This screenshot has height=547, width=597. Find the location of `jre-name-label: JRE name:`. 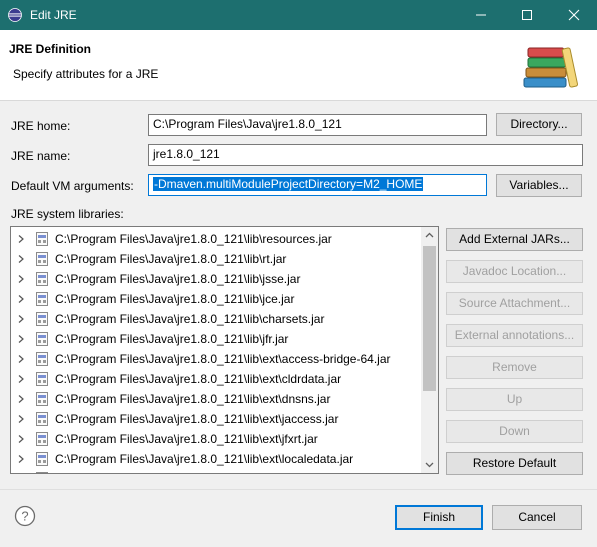

jre-name-label: JRE name: is located at coordinates (41, 156).